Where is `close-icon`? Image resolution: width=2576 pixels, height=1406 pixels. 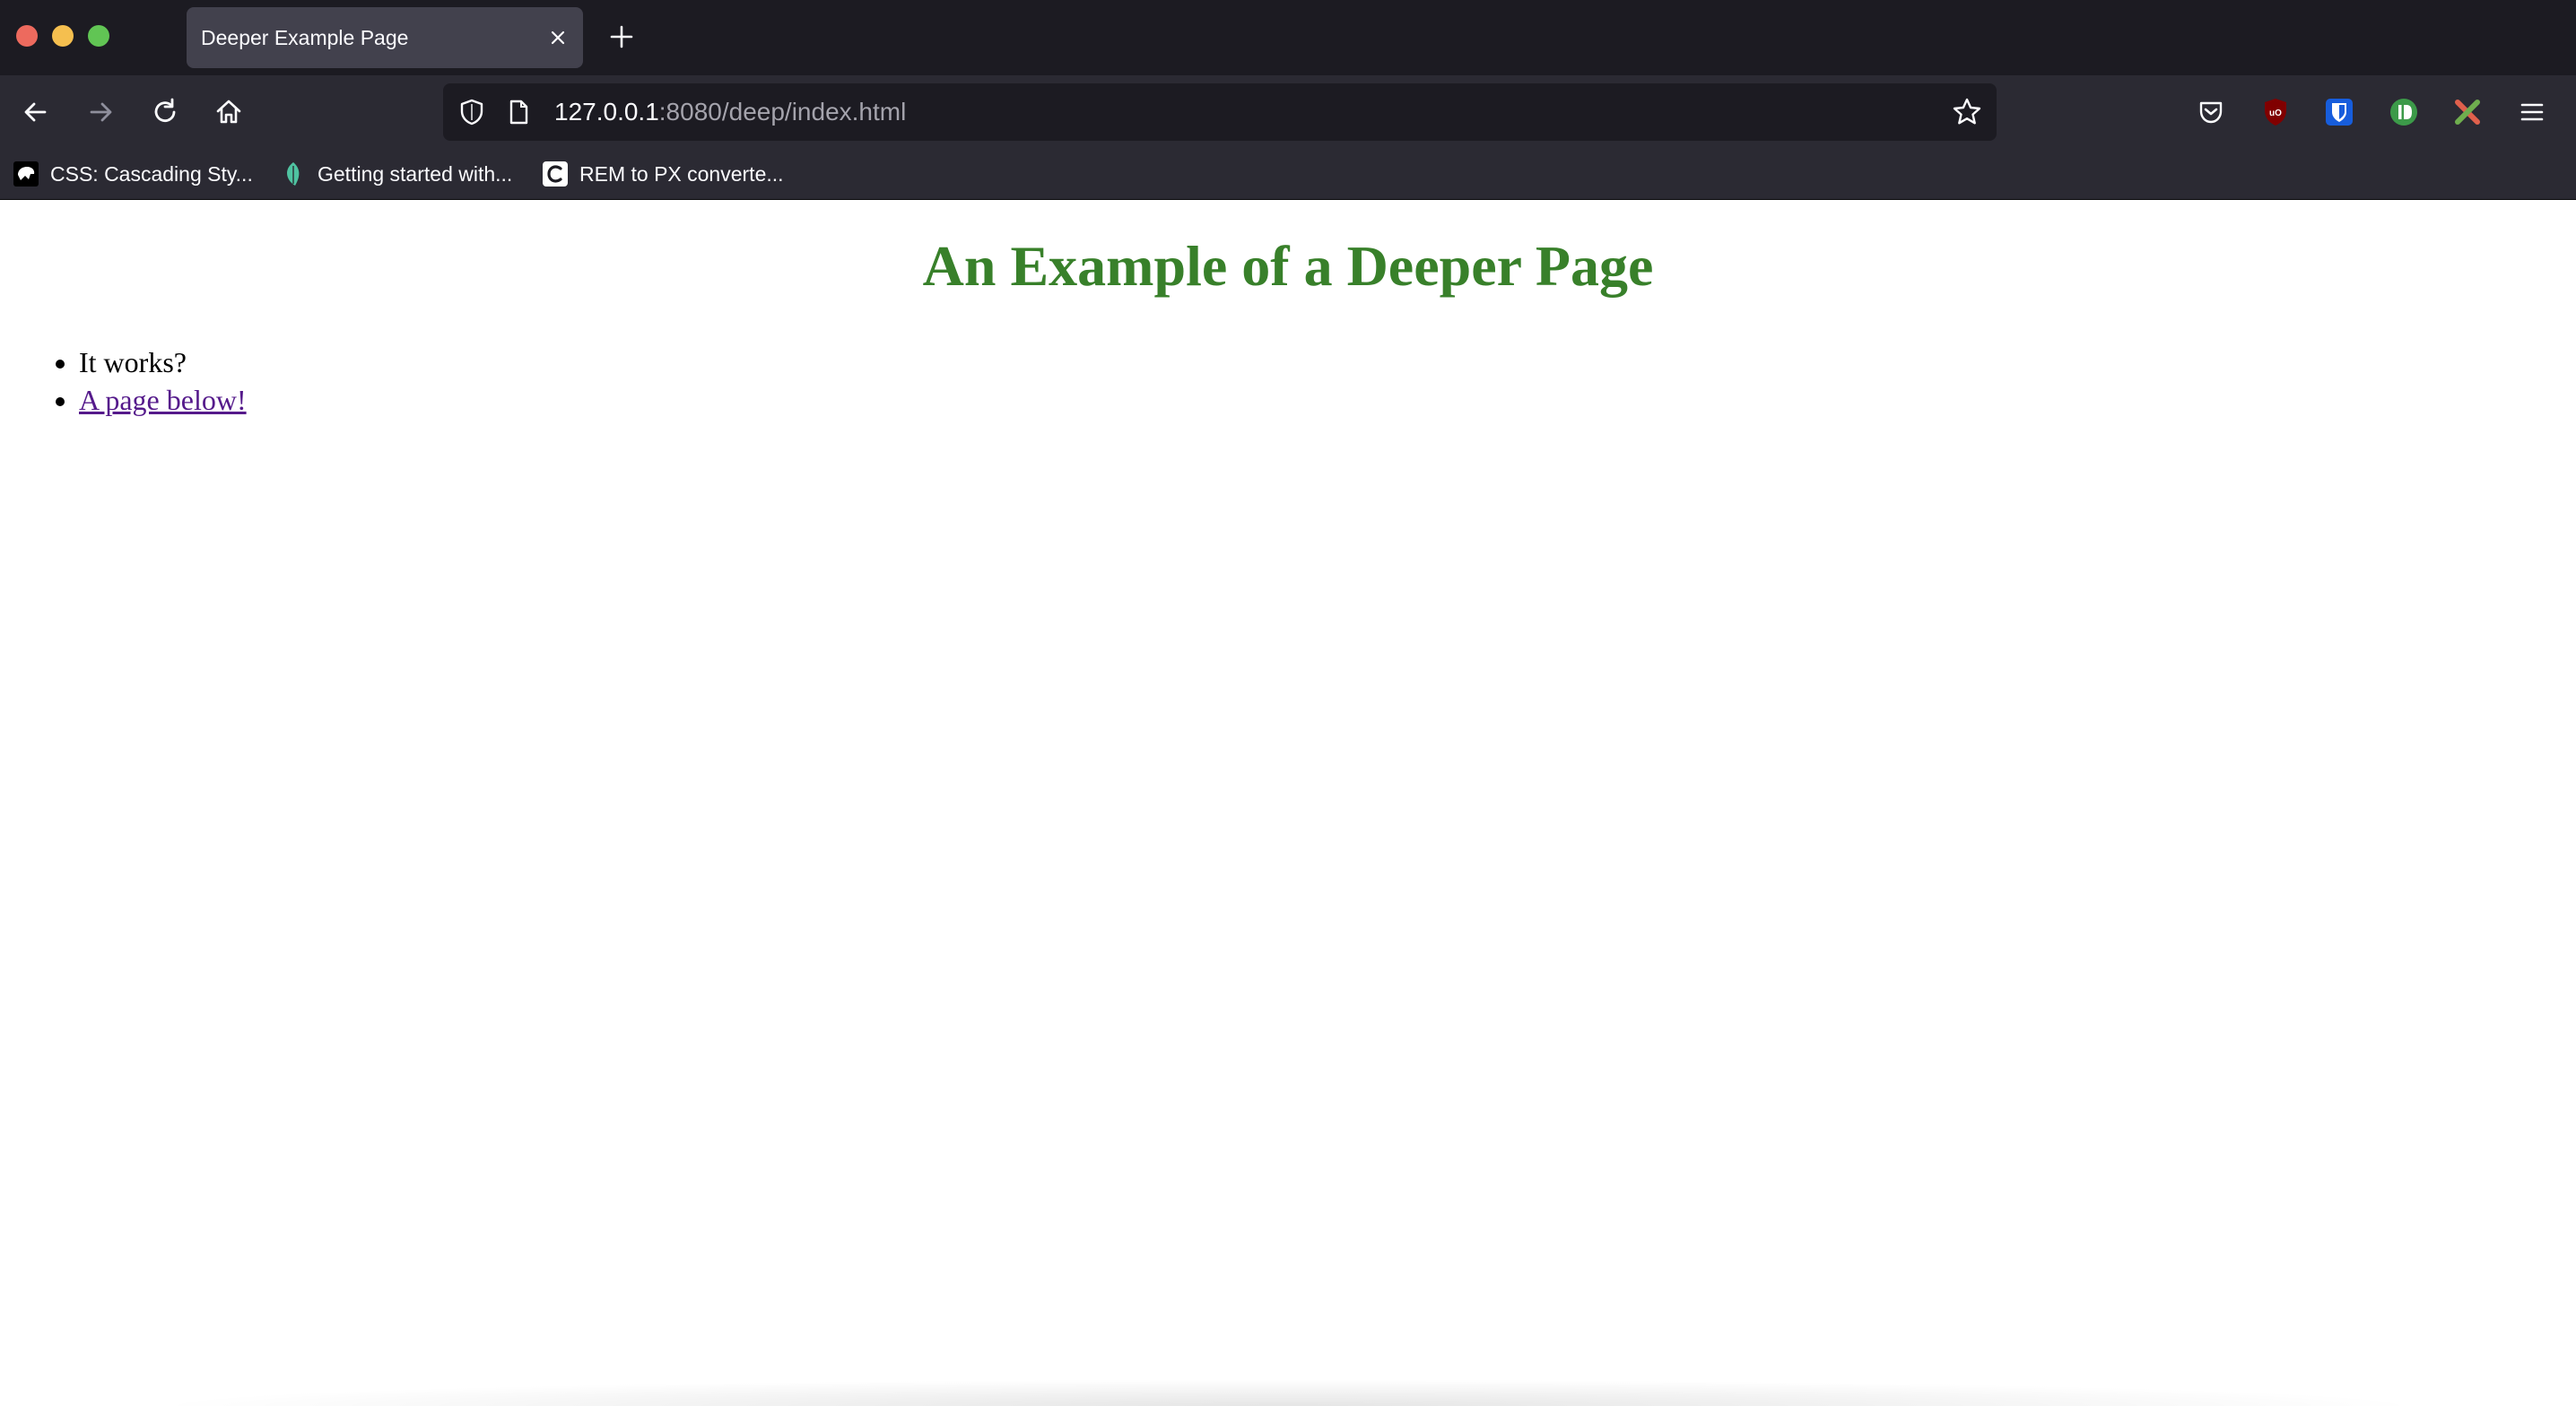
close-icon is located at coordinates (557, 37).